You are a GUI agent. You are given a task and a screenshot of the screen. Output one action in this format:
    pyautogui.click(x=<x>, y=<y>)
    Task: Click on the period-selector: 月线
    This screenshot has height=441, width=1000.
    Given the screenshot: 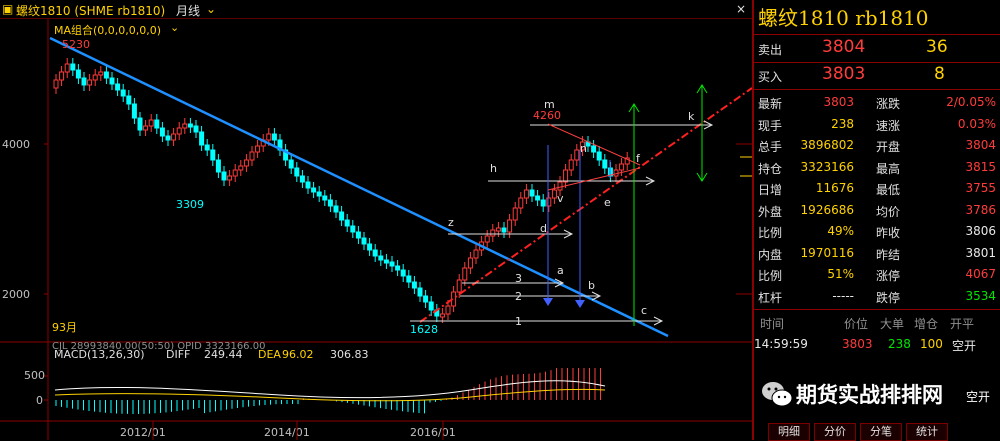 What is the action you would take?
    pyautogui.click(x=188, y=10)
    